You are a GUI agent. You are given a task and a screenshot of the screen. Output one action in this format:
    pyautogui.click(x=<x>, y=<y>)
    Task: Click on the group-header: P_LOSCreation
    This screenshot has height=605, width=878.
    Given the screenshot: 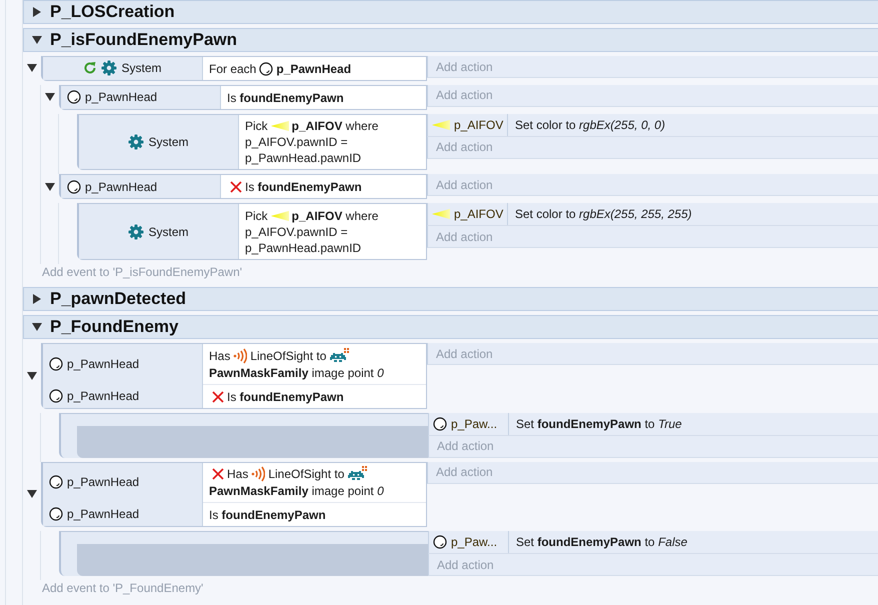 What is the action you would take?
    pyautogui.click(x=450, y=12)
    